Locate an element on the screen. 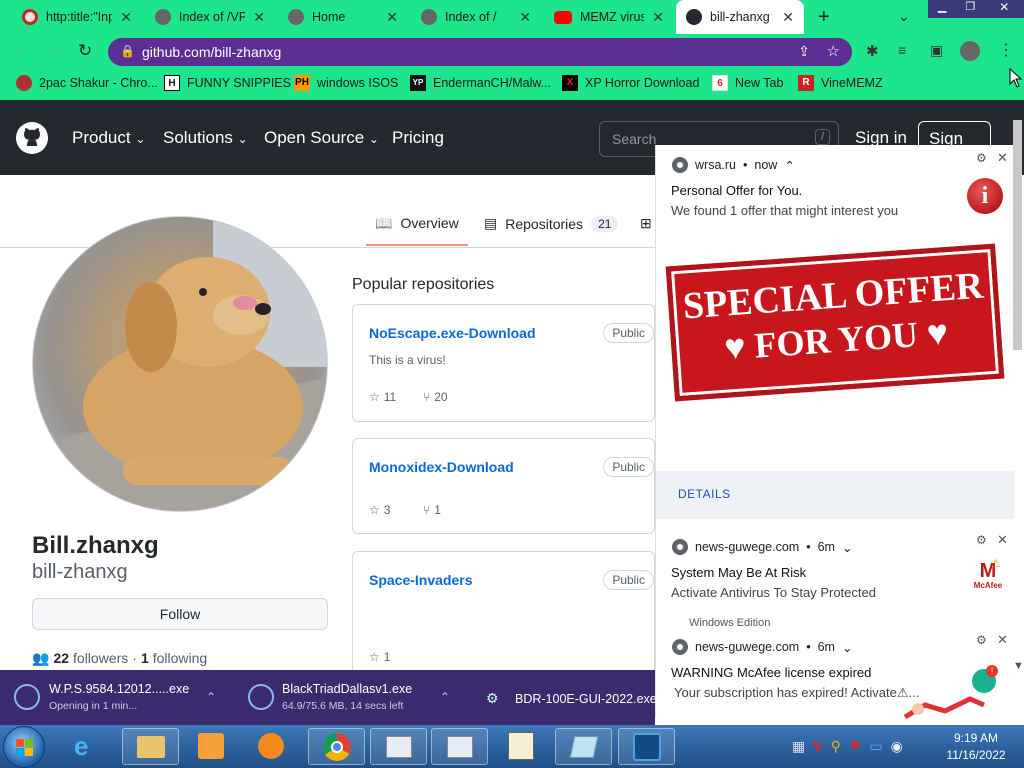  bookmark-star-icon: ☆ is located at coordinates (833, 51).